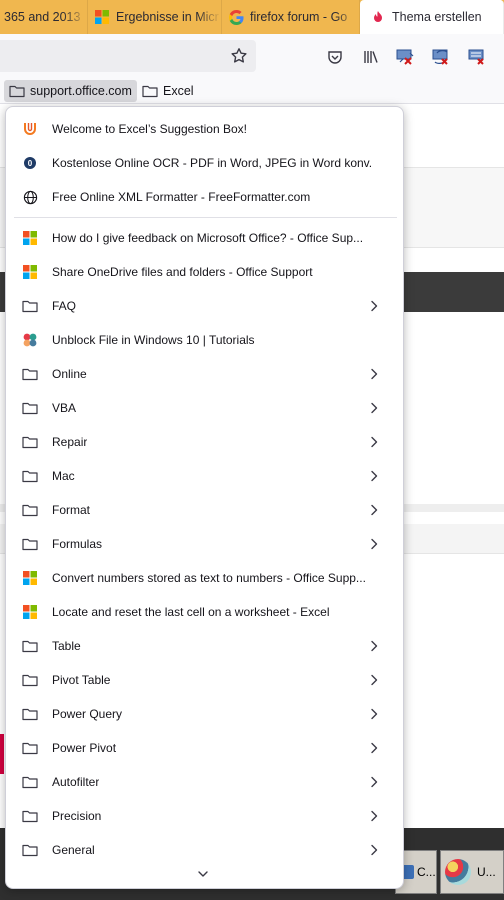 This screenshot has height=900, width=504. Describe the element at coordinates (299, 17) in the screenshot. I see `tab-label: firefox forum - Go` at that location.